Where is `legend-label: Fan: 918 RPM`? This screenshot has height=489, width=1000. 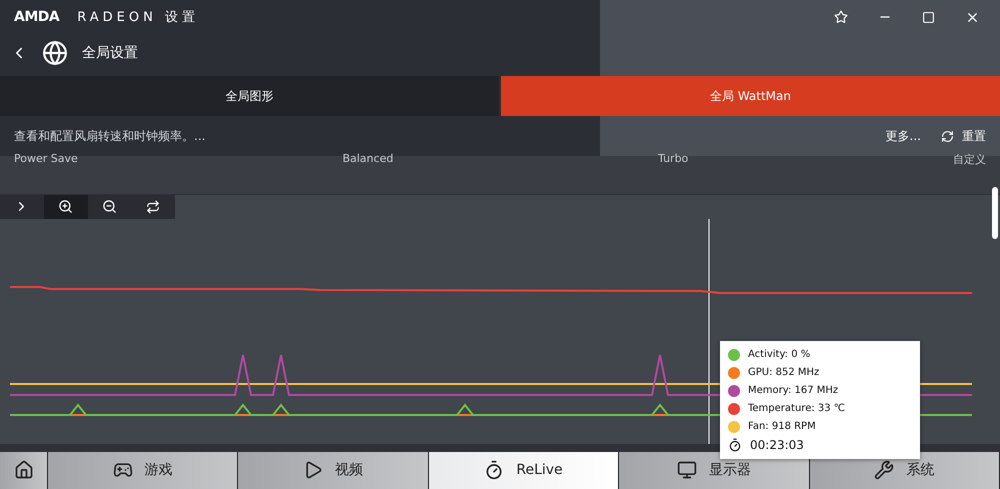 legend-label: Fan: 918 RPM is located at coordinates (782, 426).